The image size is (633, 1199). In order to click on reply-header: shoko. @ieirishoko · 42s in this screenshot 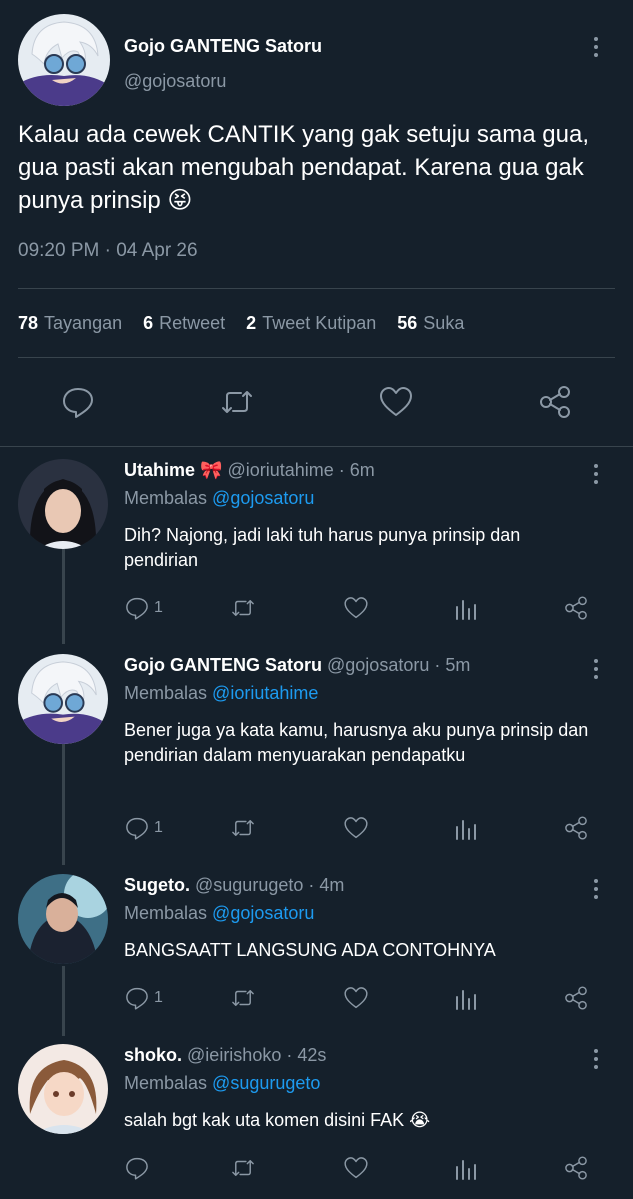, I will do `click(225, 1055)`.